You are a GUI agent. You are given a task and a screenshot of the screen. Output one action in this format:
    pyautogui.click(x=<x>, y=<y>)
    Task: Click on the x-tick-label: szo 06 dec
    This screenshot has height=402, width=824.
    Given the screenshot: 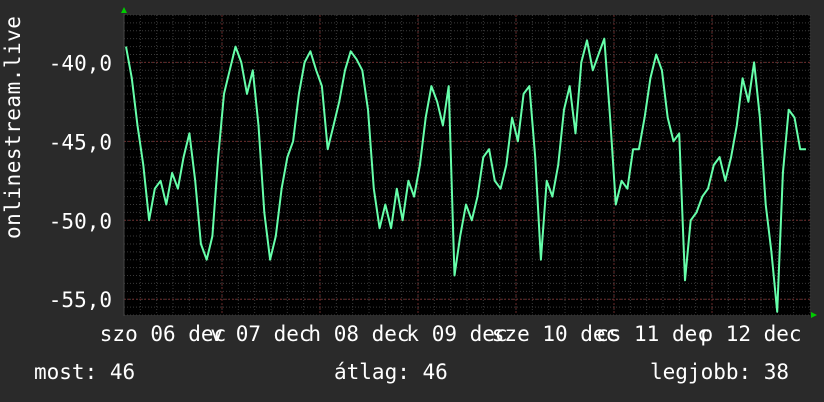 What is the action you would take?
    pyautogui.click(x=163, y=334)
    